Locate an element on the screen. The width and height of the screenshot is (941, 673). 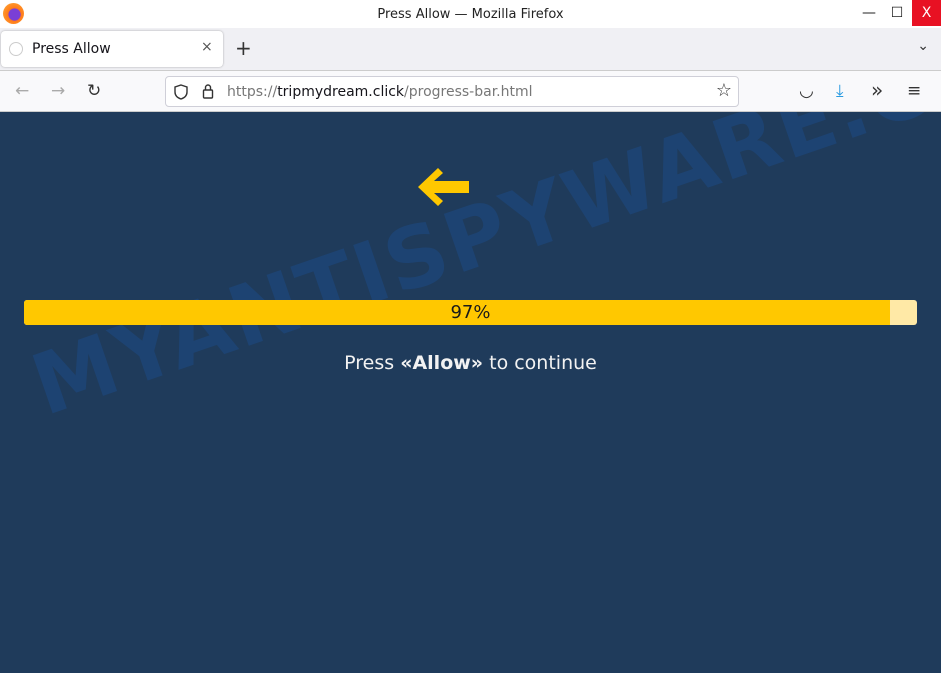
shield-icon is located at coordinates (181, 92).